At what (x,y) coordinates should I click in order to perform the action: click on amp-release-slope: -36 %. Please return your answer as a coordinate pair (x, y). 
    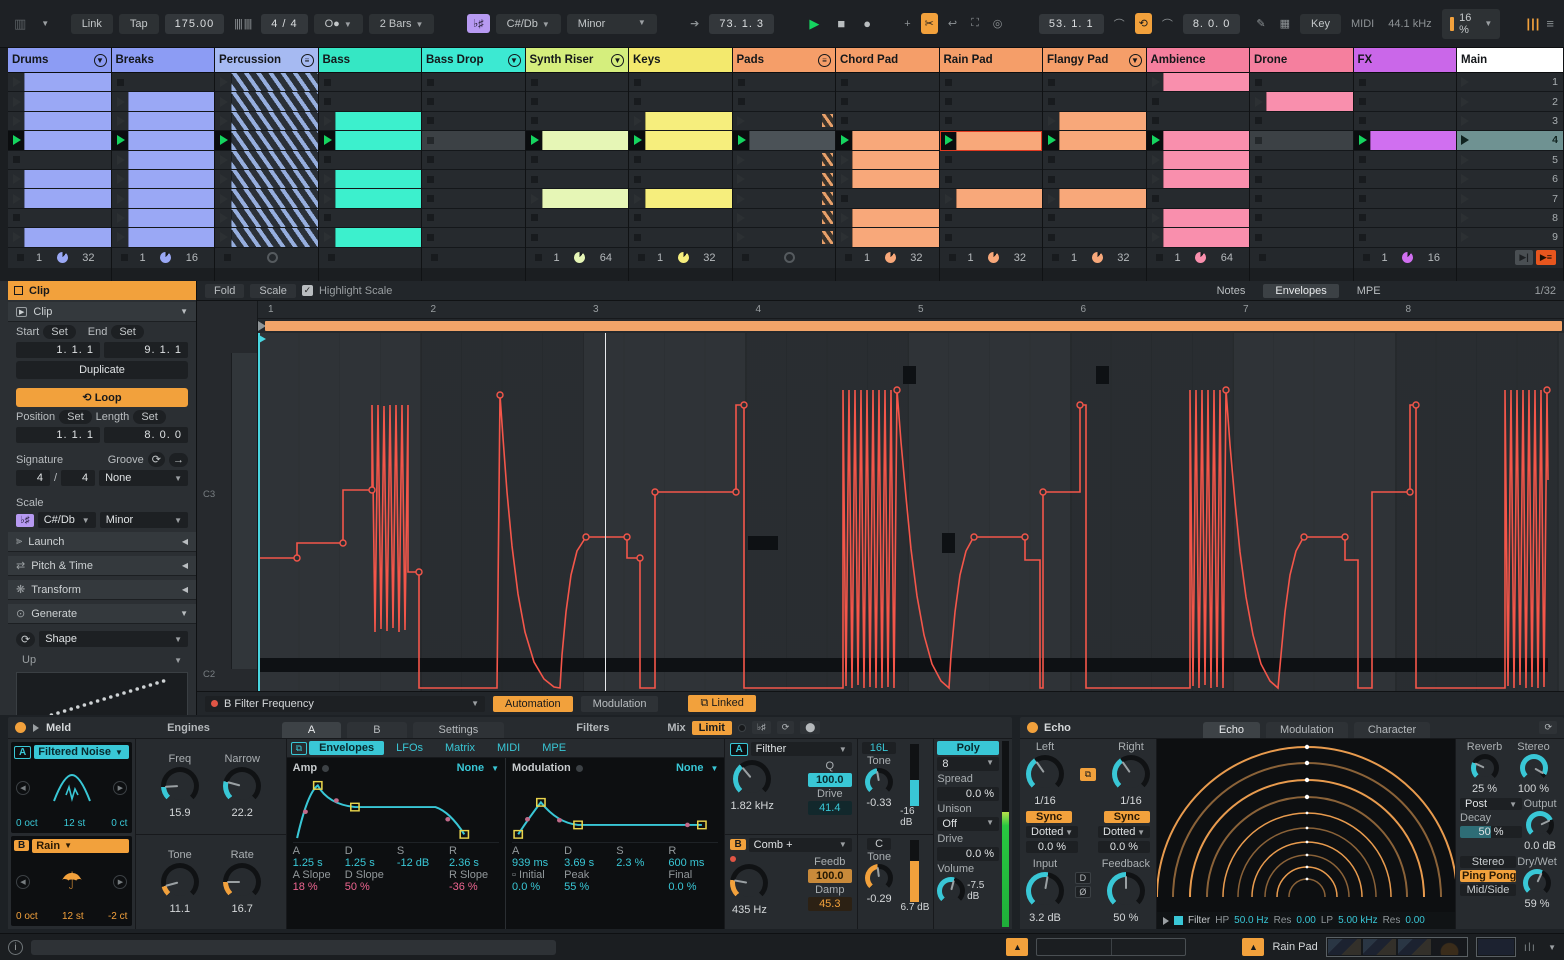
    Looking at the image, I should click on (474, 887).